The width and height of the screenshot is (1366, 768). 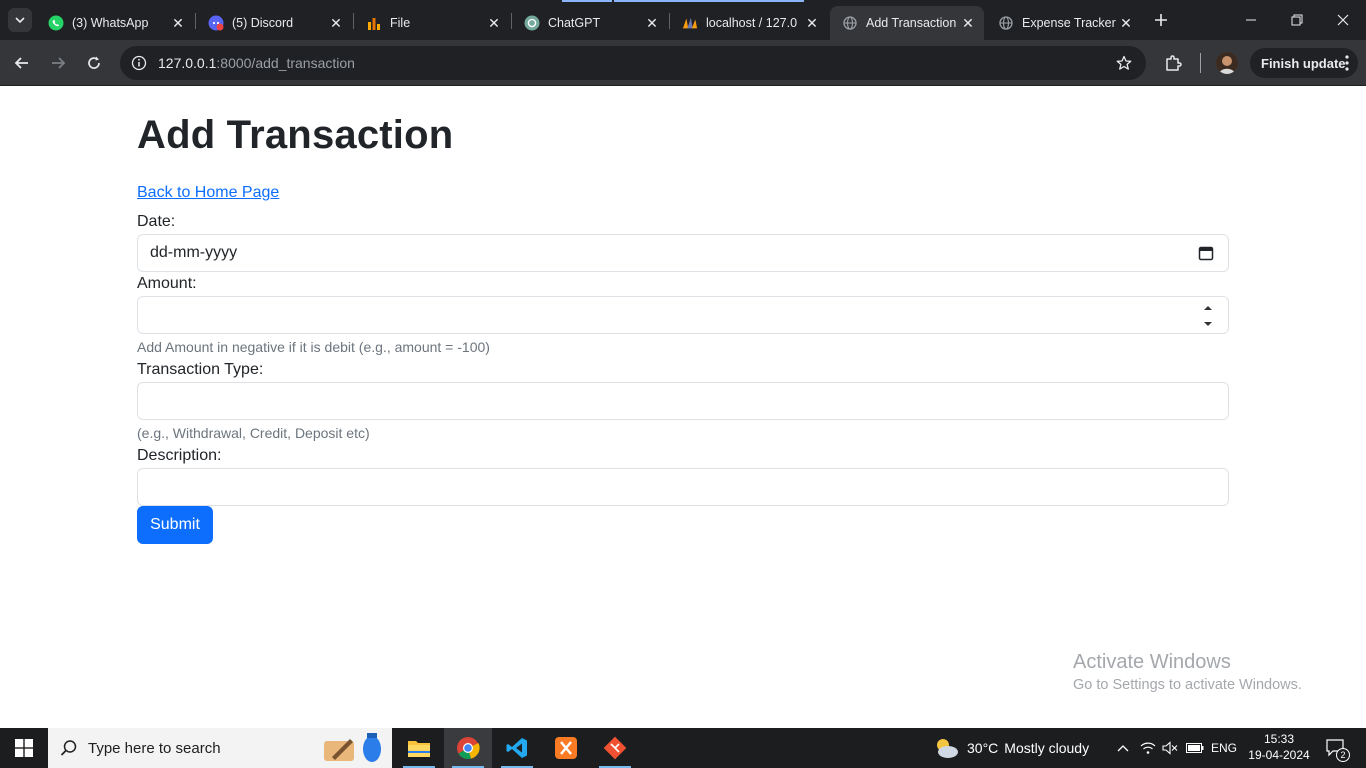 What do you see at coordinates (1343, 755) in the screenshot?
I see `notification-badge: 2` at bounding box center [1343, 755].